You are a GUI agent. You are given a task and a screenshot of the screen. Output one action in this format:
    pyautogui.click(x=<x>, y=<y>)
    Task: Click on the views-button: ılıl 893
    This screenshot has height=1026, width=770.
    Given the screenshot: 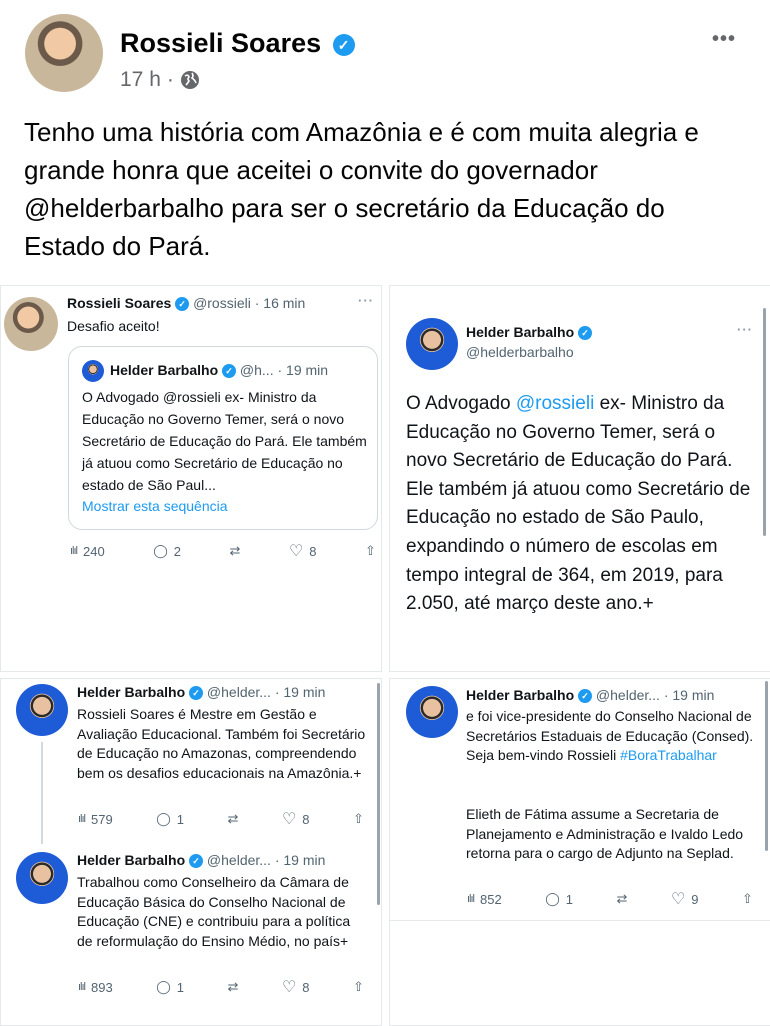 What is the action you would take?
    pyautogui.click(x=95, y=987)
    